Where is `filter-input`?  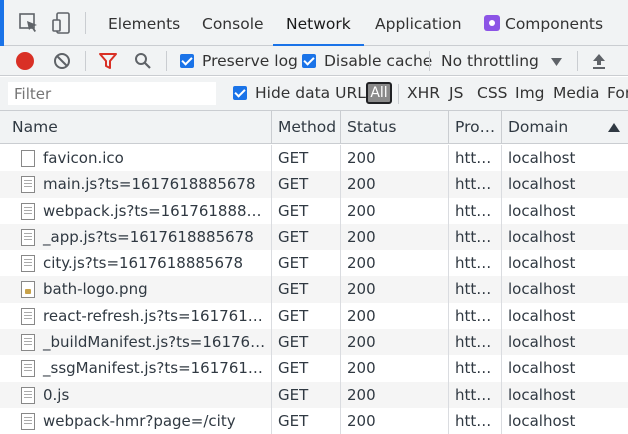 filter-input is located at coordinates (112, 93).